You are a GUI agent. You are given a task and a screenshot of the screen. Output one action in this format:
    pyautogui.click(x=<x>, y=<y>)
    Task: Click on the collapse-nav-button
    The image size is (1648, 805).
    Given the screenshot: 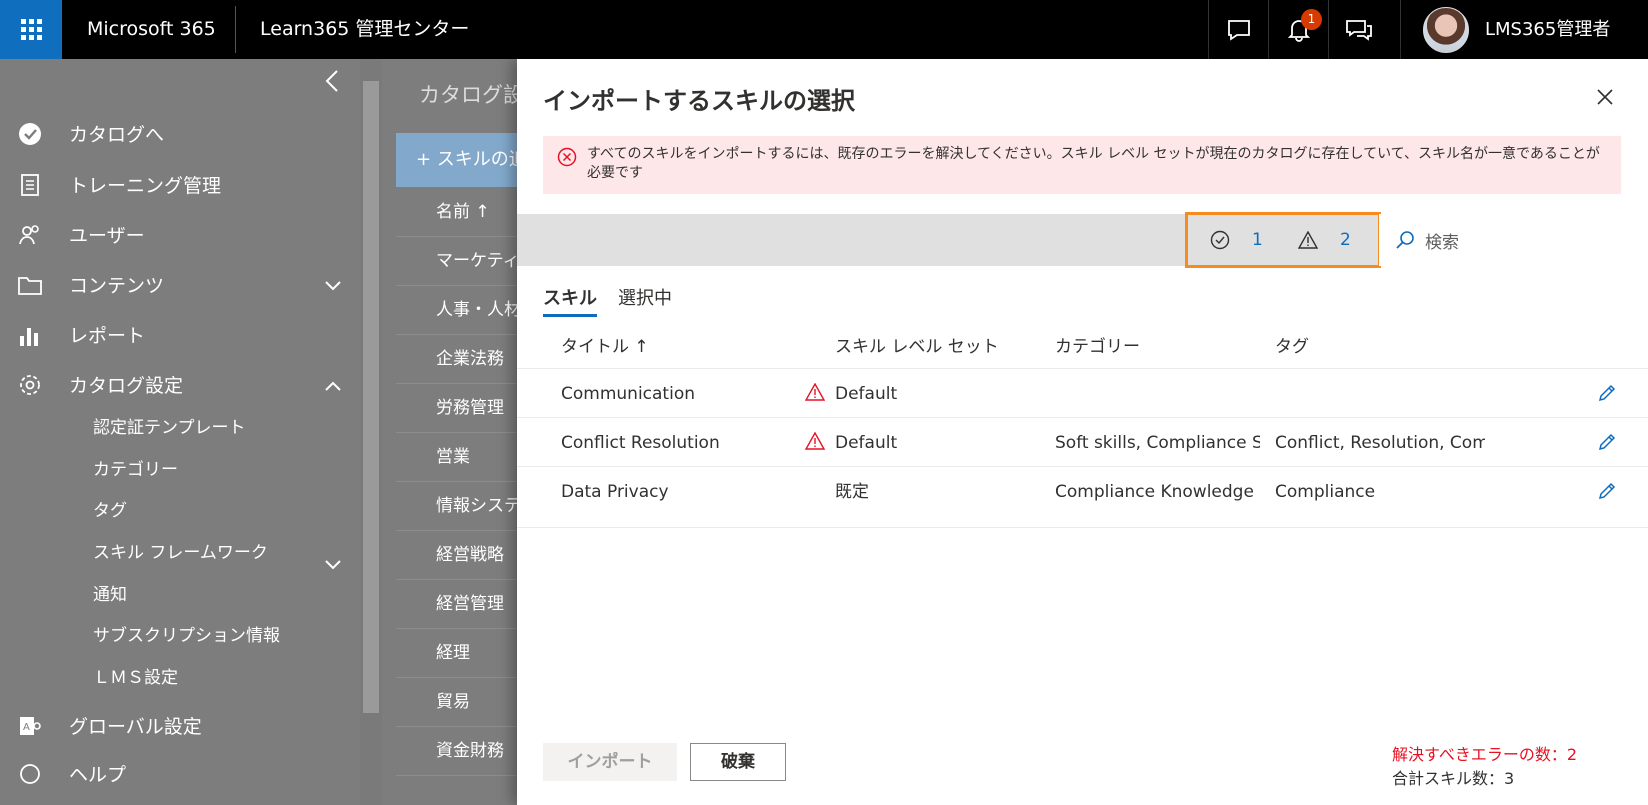 What is the action you would take?
    pyautogui.click(x=332, y=83)
    